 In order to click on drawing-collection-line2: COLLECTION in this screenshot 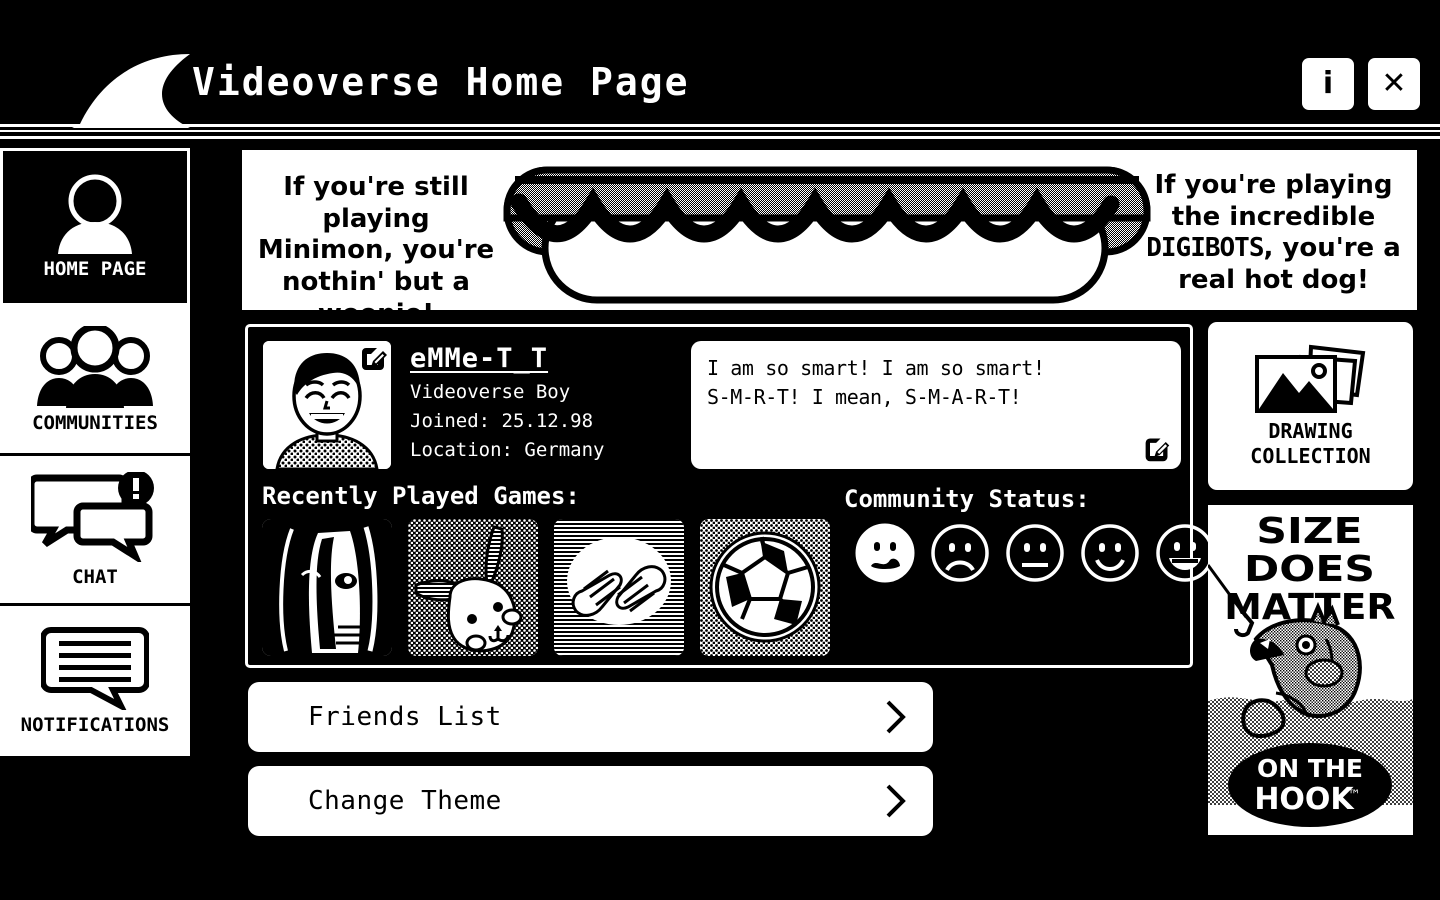, I will do `click(1310, 456)`.